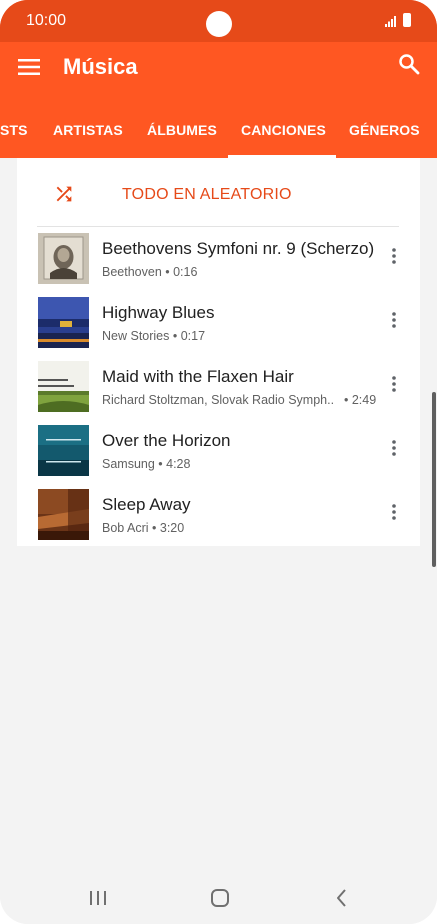  Describe the element at coordinates (219, 24) in the screenshot. I see `camera-cutout` at that location.